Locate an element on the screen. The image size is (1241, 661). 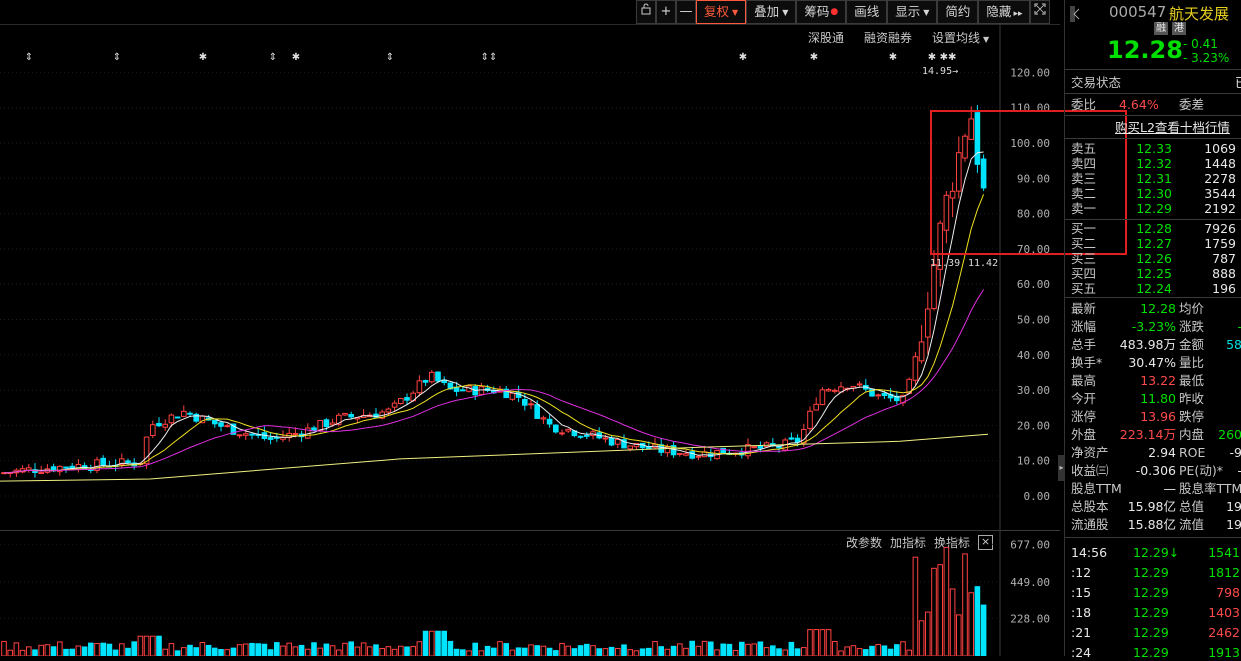
ask-price: 12.29 is located at coordinates (1154, 208).